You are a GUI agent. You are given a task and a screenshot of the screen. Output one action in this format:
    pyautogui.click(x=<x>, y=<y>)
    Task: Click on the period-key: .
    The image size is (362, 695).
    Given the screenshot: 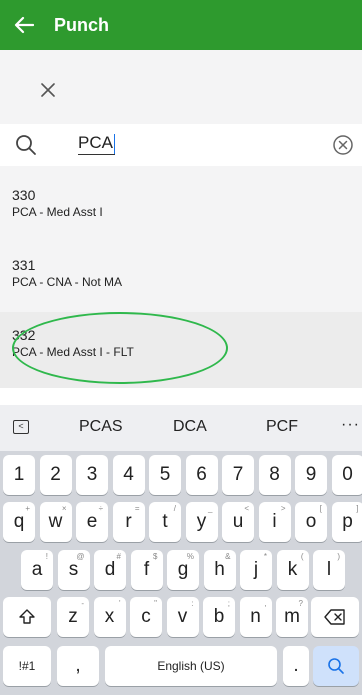 What is the action you would take?
    pyautogui.click(x=296, y=666)
    